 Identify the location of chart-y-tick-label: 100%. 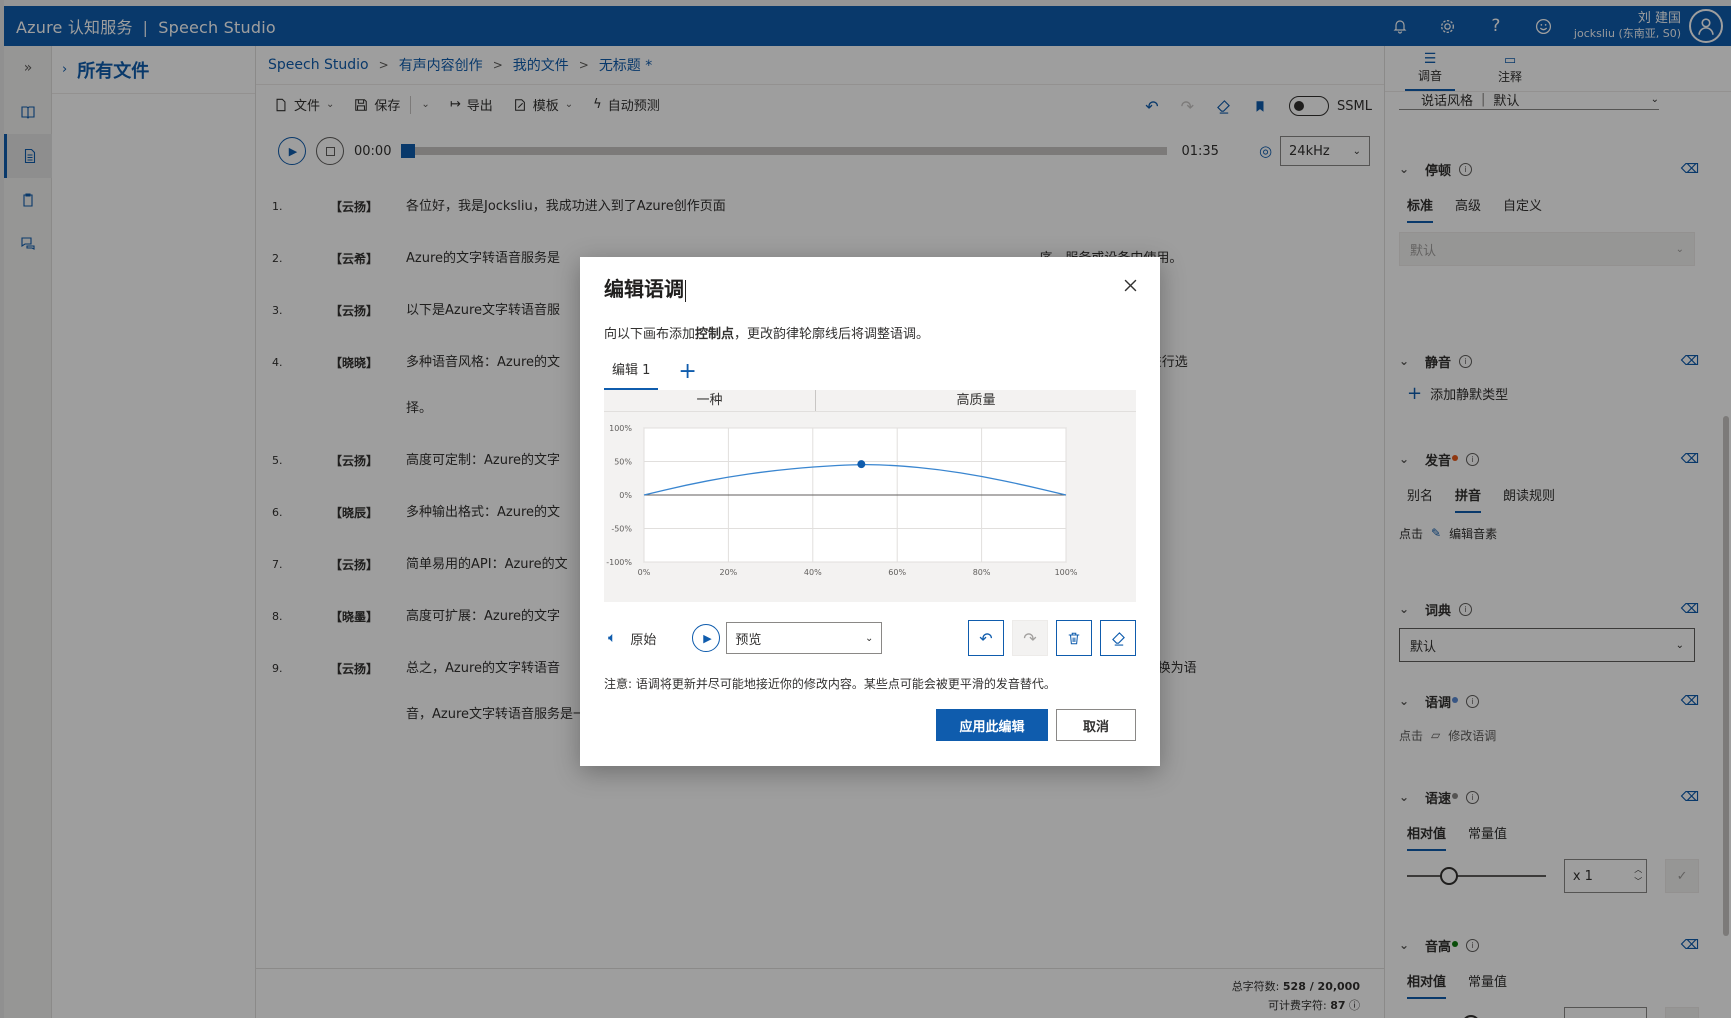
(620, 428).